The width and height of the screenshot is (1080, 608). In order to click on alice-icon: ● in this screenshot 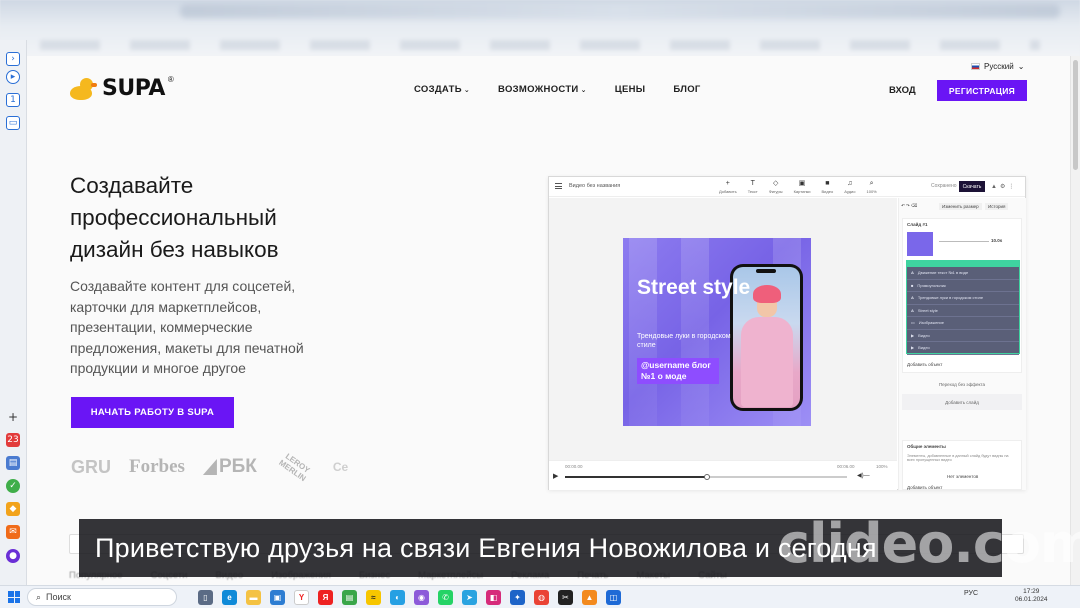, I will do `click(13, 556)`.